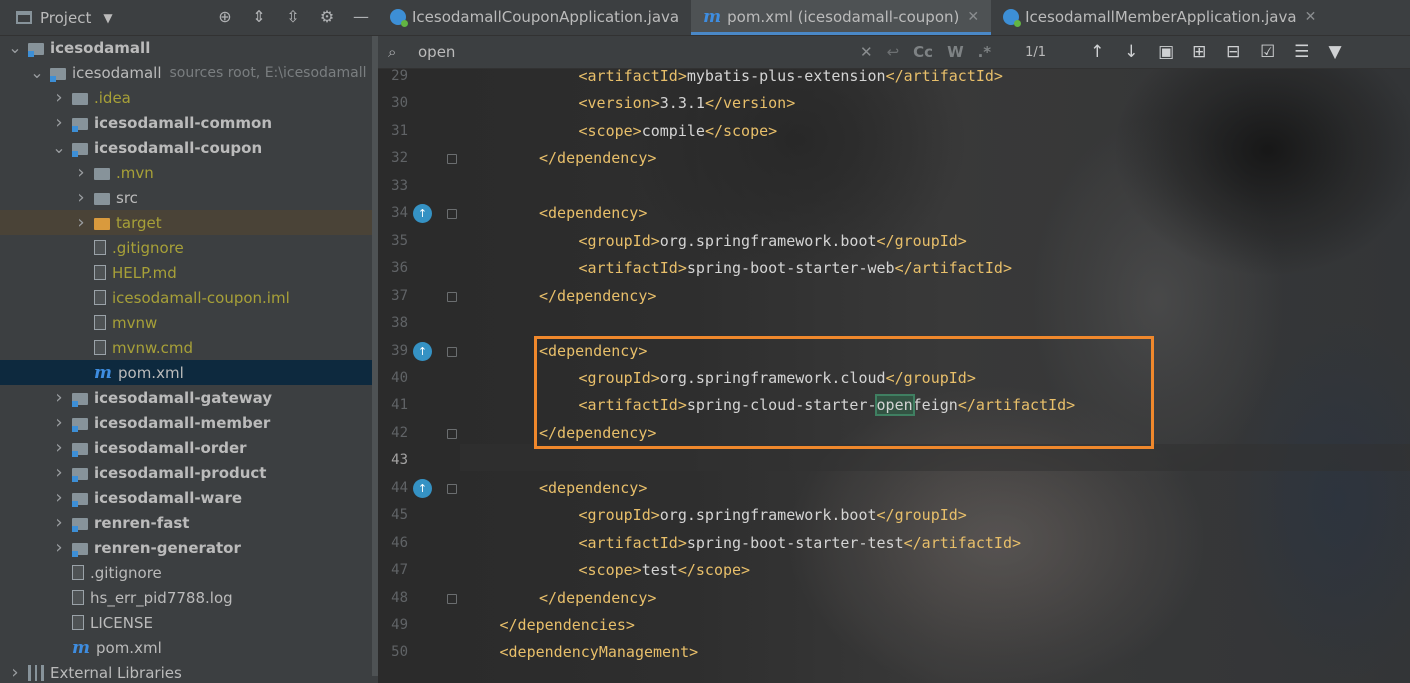 This screenshot has width=1410, height=683. Describe the element at coordinates (225, 17) in the screenshot. I see `locate-file-icon: ⊕` at that location.